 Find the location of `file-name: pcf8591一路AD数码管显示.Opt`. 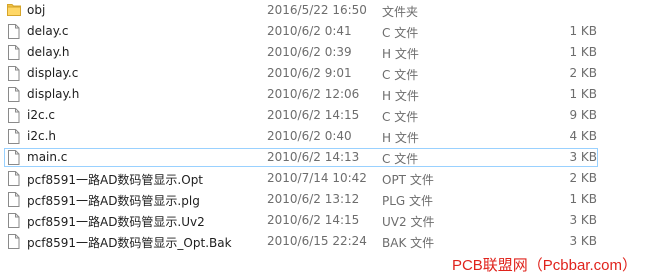

file-name: pcf8591一路AD数码管显示.Opt is located at coordinates (115, 179).